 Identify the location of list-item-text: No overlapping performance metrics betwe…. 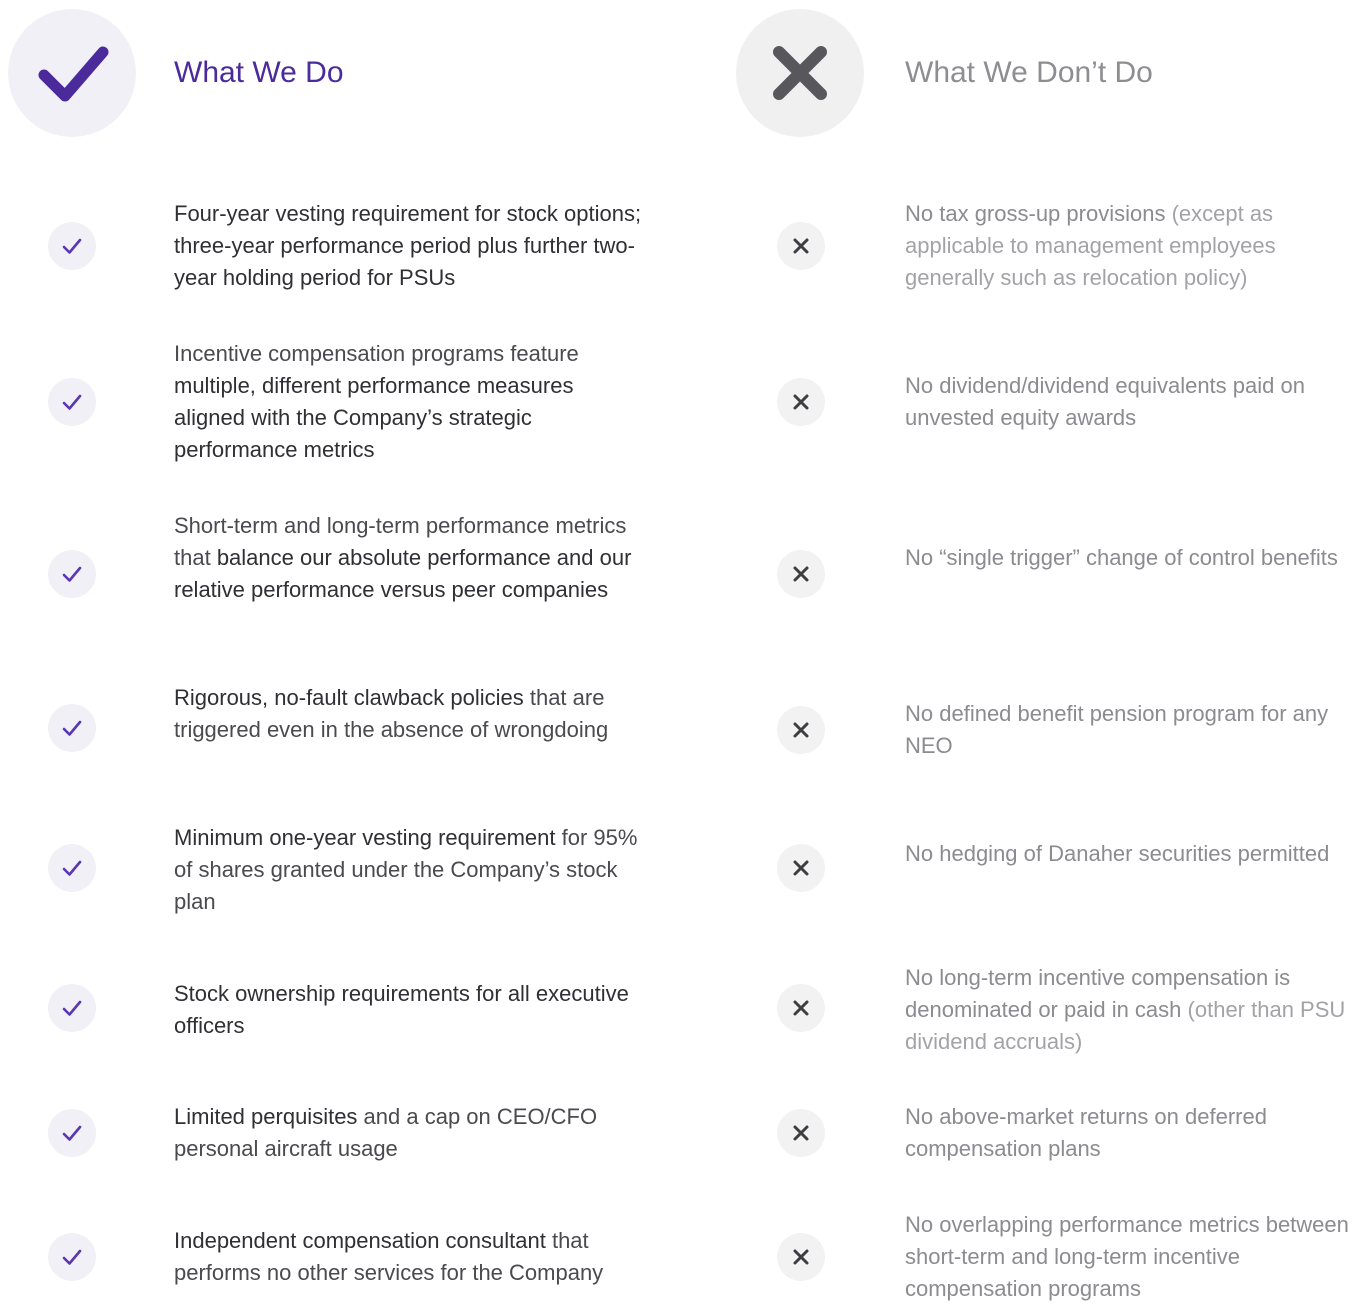
(1127, 1256).